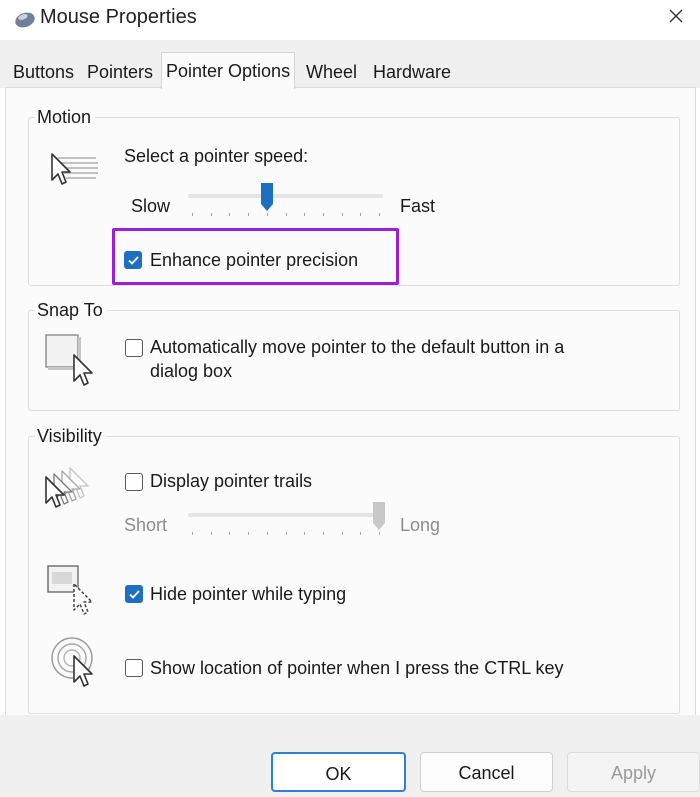 The height and width of the screenshot is (797, 700). Describe the element at coordinates (72, 662) in the screenshot. I see `show-location-icon` at that location.